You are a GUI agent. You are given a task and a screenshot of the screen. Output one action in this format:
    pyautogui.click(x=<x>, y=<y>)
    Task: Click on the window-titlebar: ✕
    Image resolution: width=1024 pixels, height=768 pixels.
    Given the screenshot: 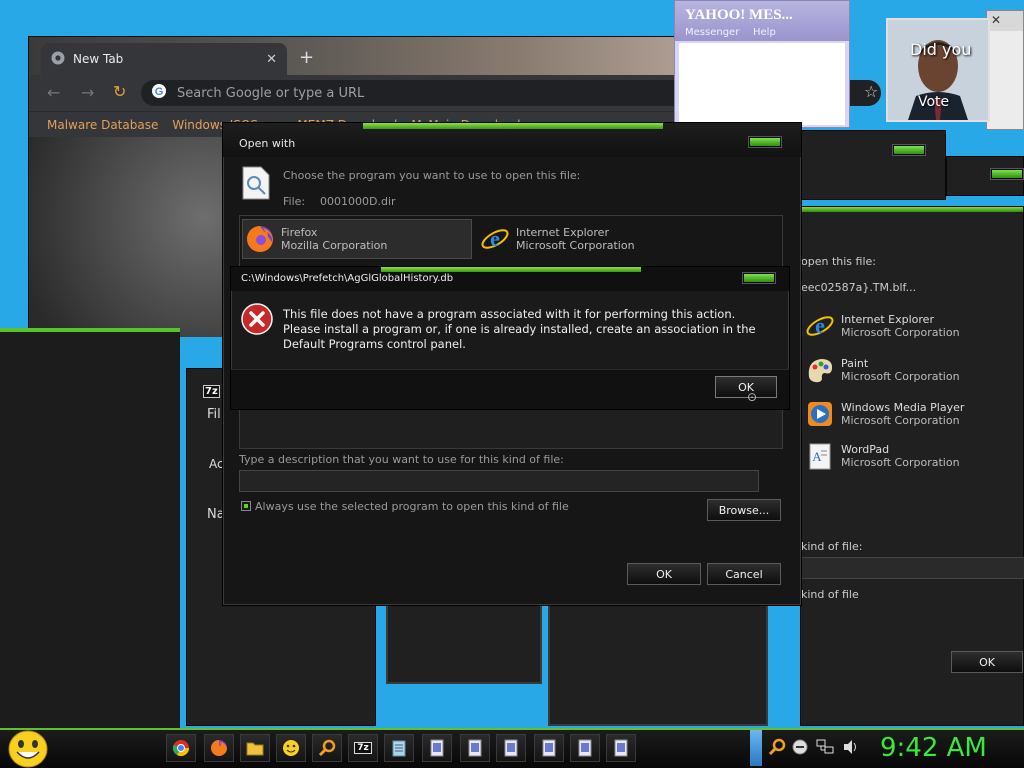 What is the action you would take?
    pyautogui.click(x=1005, y=21)
    